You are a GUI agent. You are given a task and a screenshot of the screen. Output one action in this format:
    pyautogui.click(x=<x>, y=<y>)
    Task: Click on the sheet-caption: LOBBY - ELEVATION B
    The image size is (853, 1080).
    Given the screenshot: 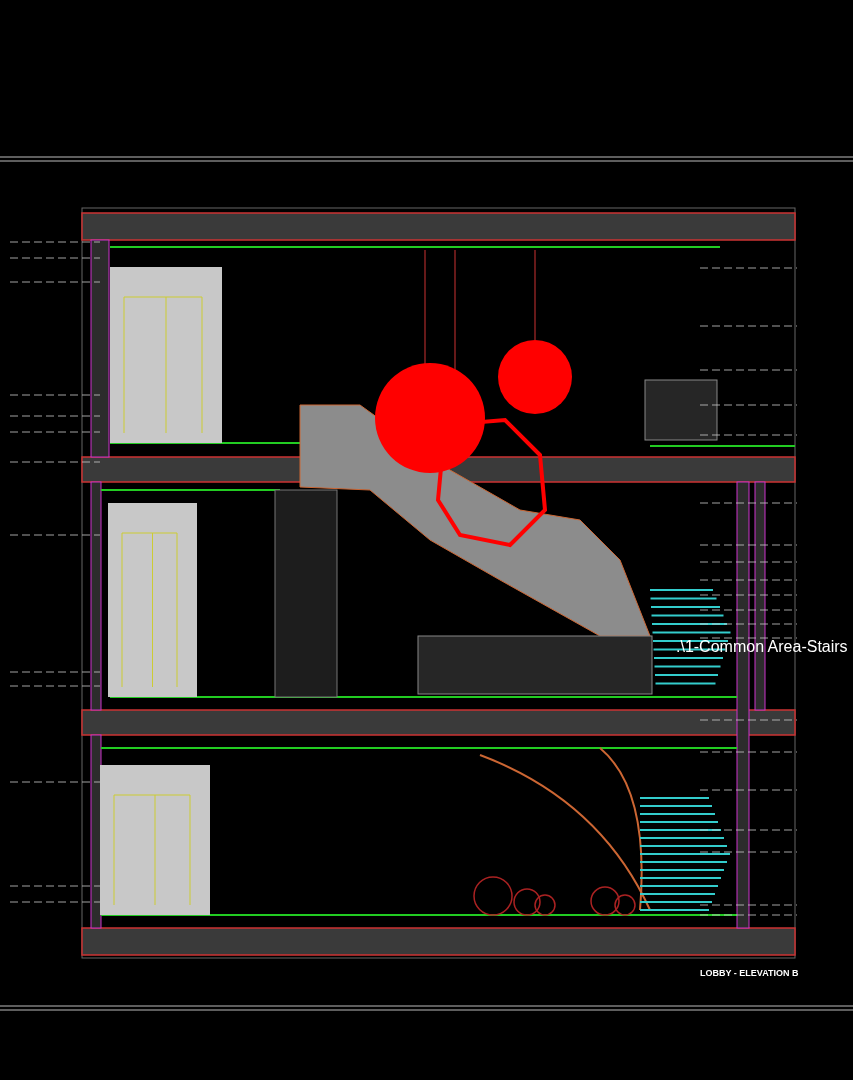 What is the action you would take?
    pyautogui.click(x=749, y=973)
    